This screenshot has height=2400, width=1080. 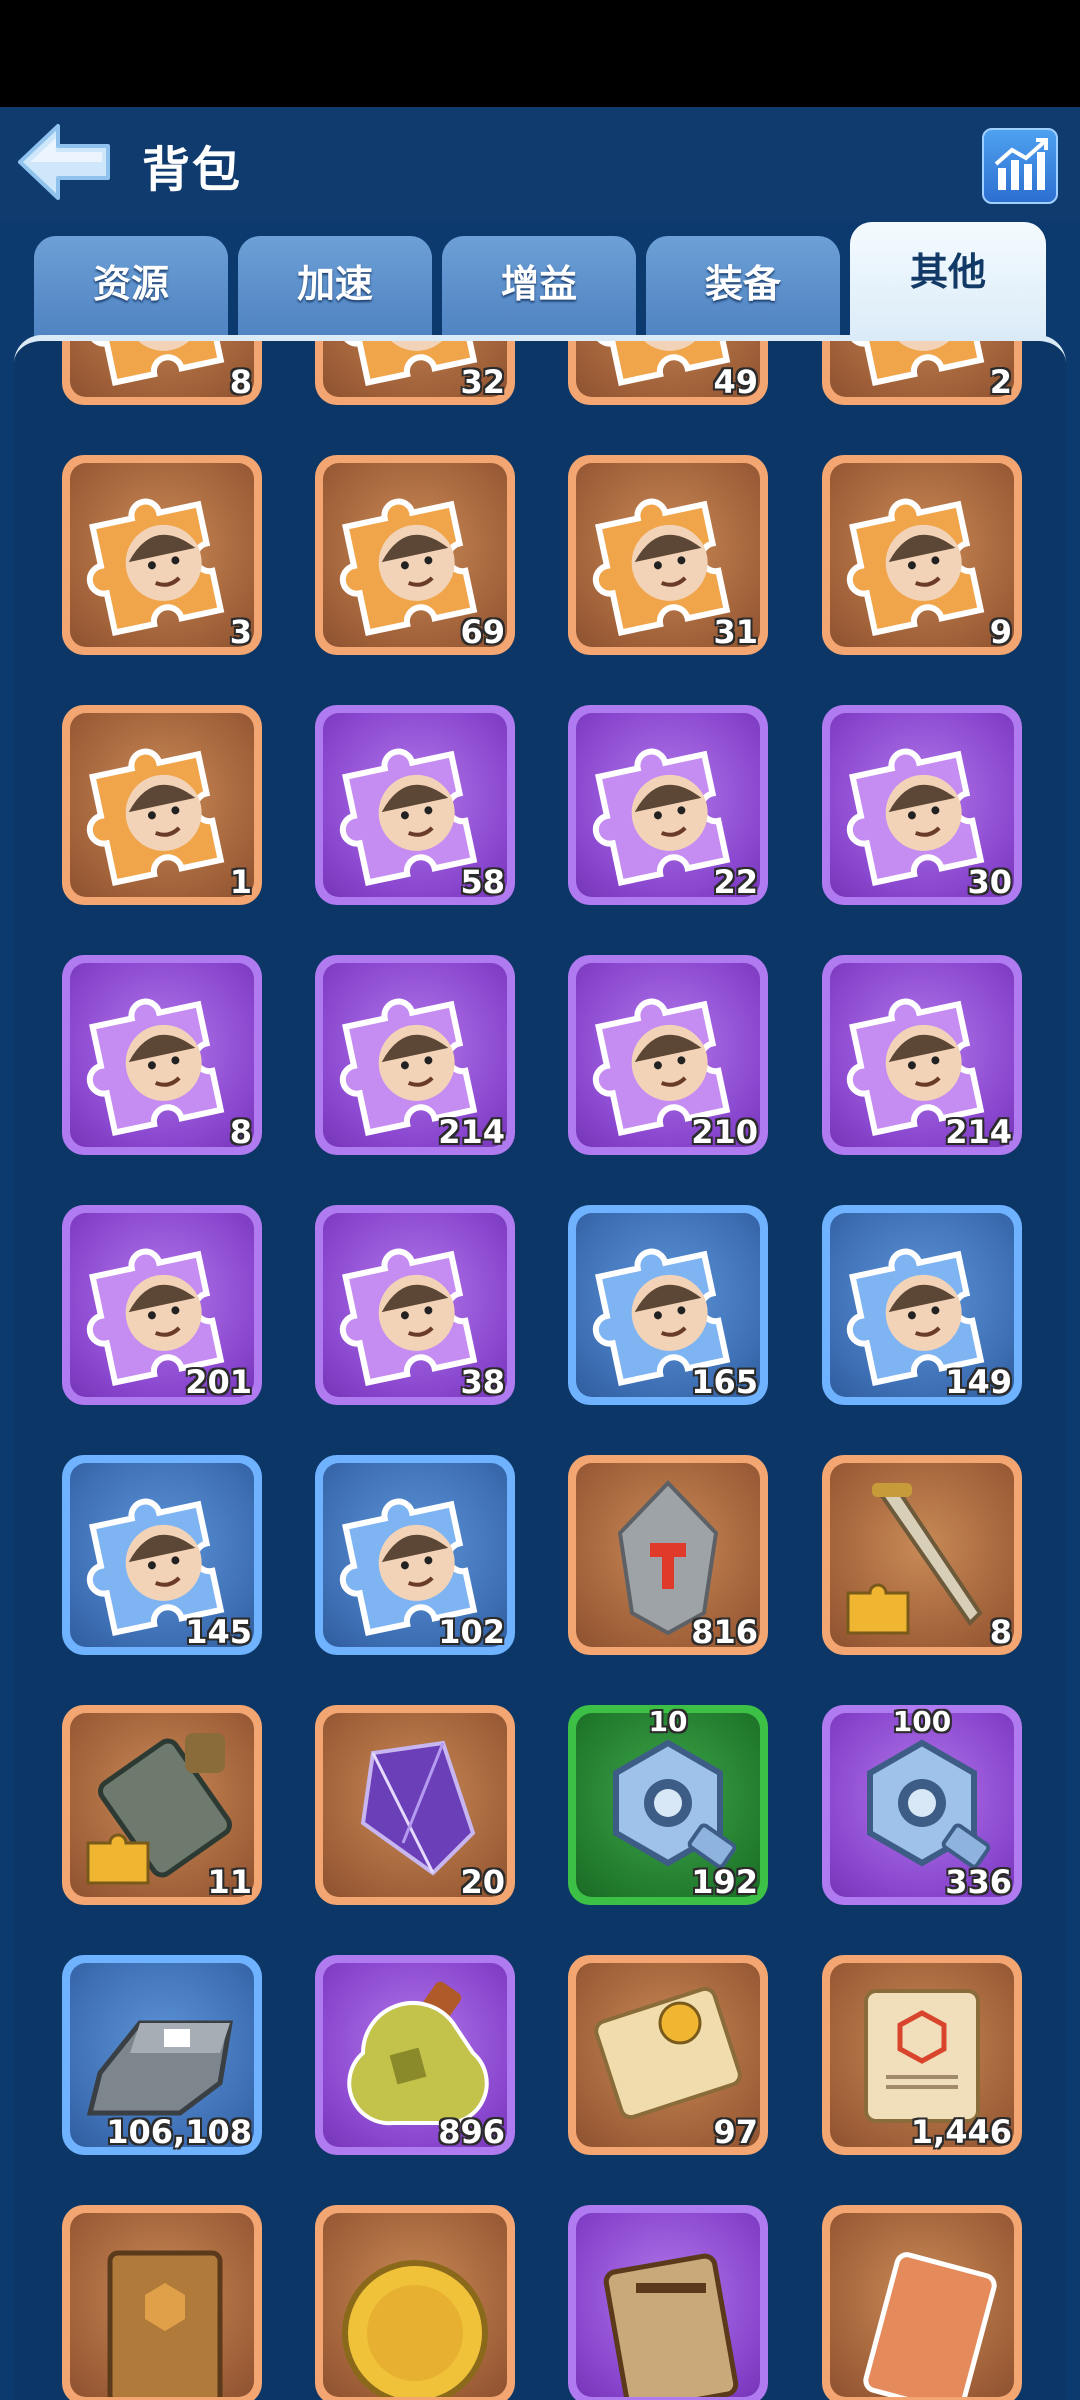 What do you see at coordinates (668, 2305) in the screenshot?
I see `tag-icon` at bounding box center [668, 2305].